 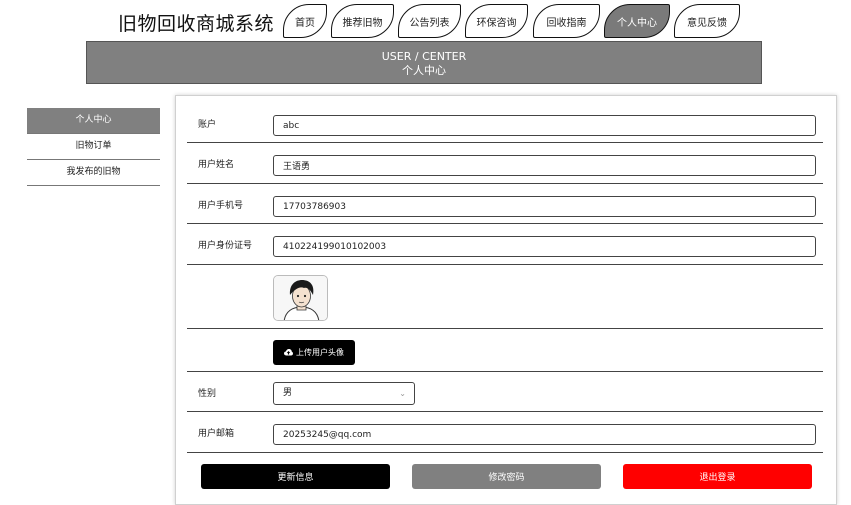 What do you see at coordinates (424, 70) in the screenshot?
I see `banner-title-cn: 个人中心` at bounding box center [424, 70].